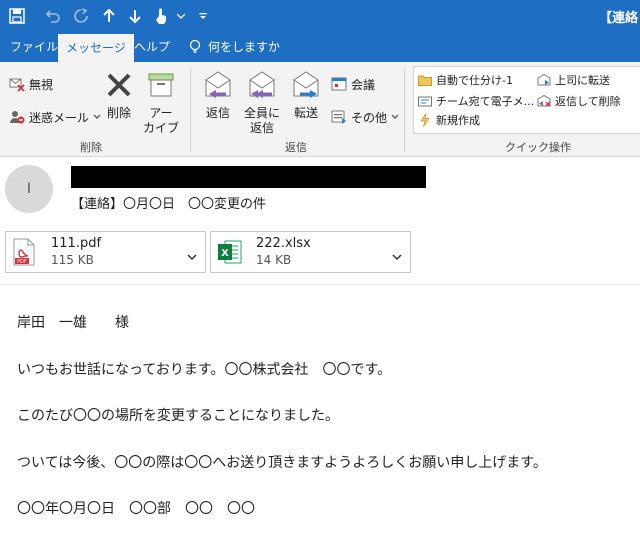 The width and height of the screenshot is (640, 544). I want to click on attachment-size: 14 KB, so click(274, 260).